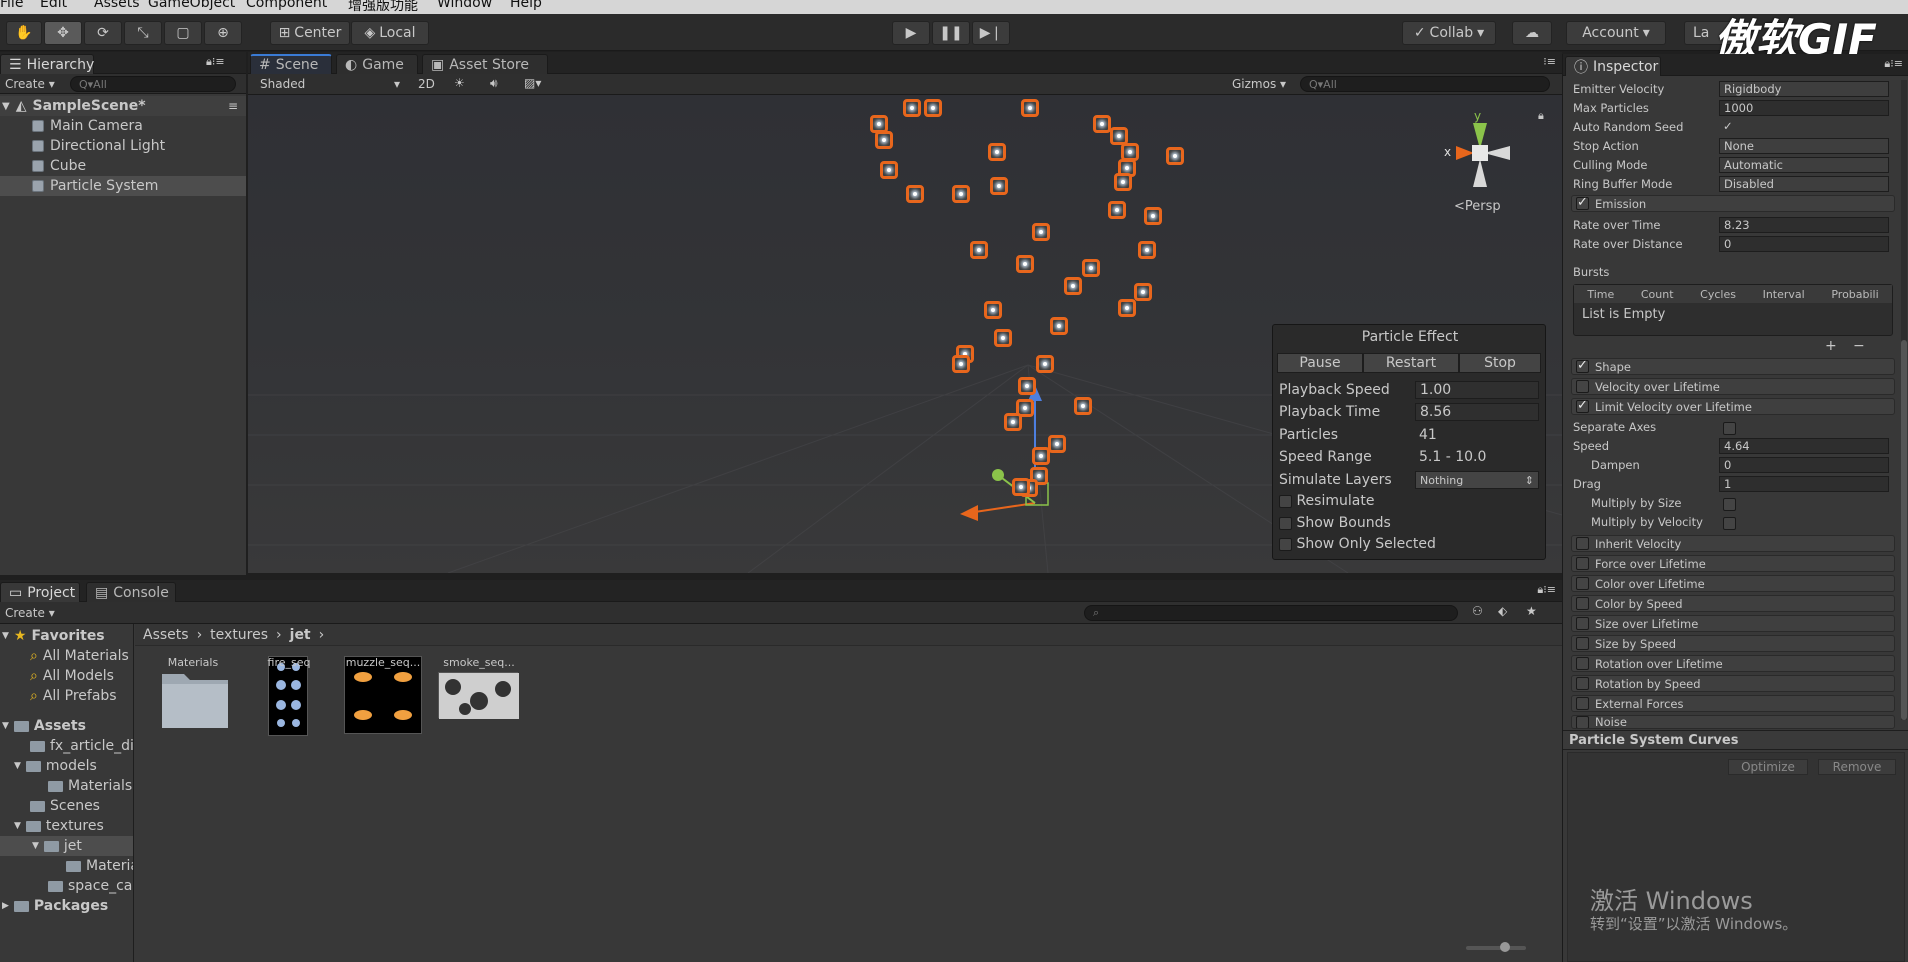  I want to click on hierarchy-item-main-camera: Main Camera, so click(120, 126).